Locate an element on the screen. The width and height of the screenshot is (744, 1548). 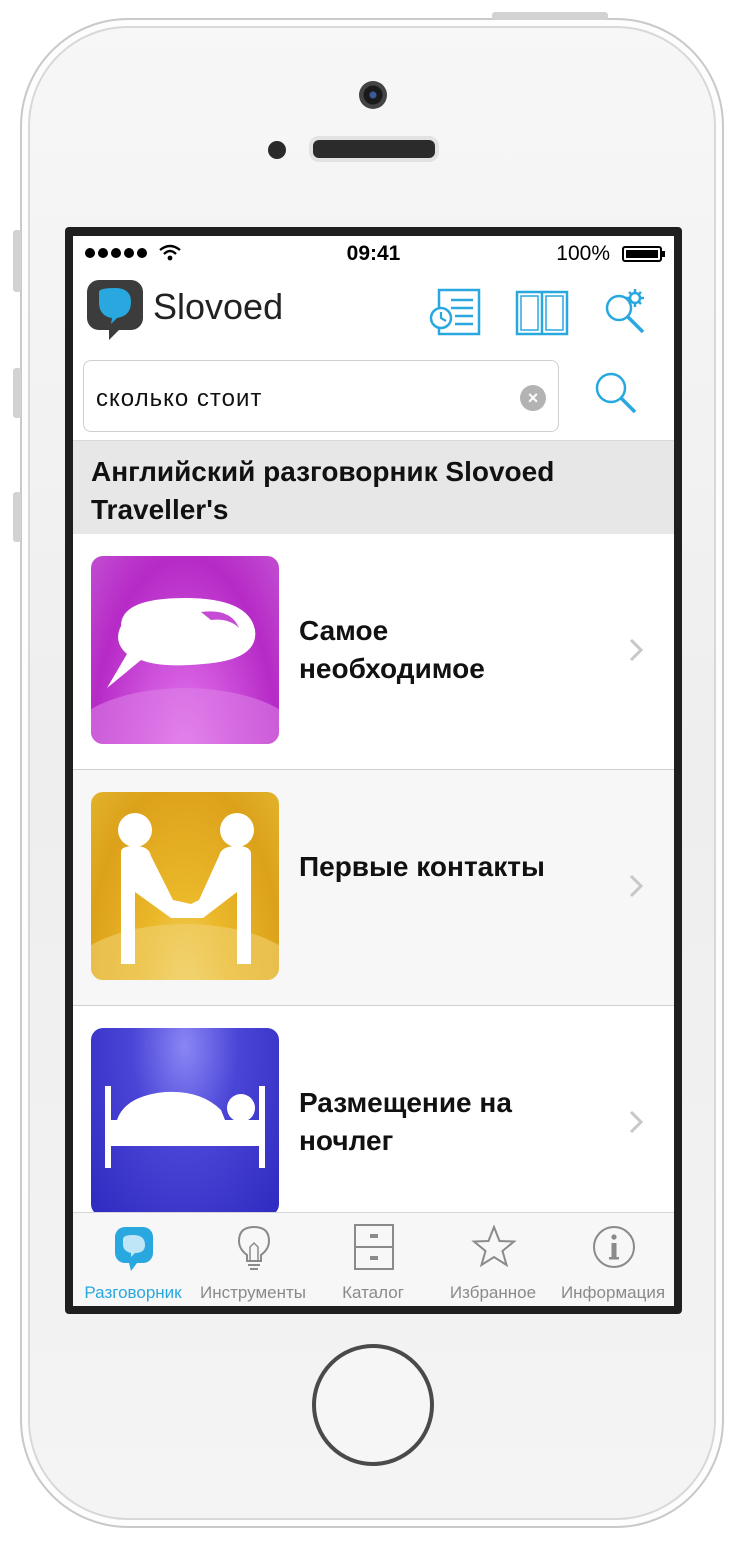
category-row-first-contacts: Первые контакты is located at coordinates (373, 888).